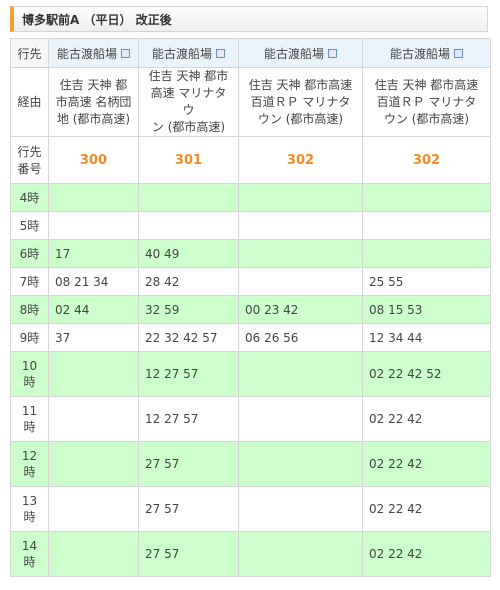 Image resolution: width=500 pixels, height=590 pixels. What do you see at coordinates (300, 309) in the screenshot?
I see `departure-cell: 00 23 42` at bounding box center [300, 309].